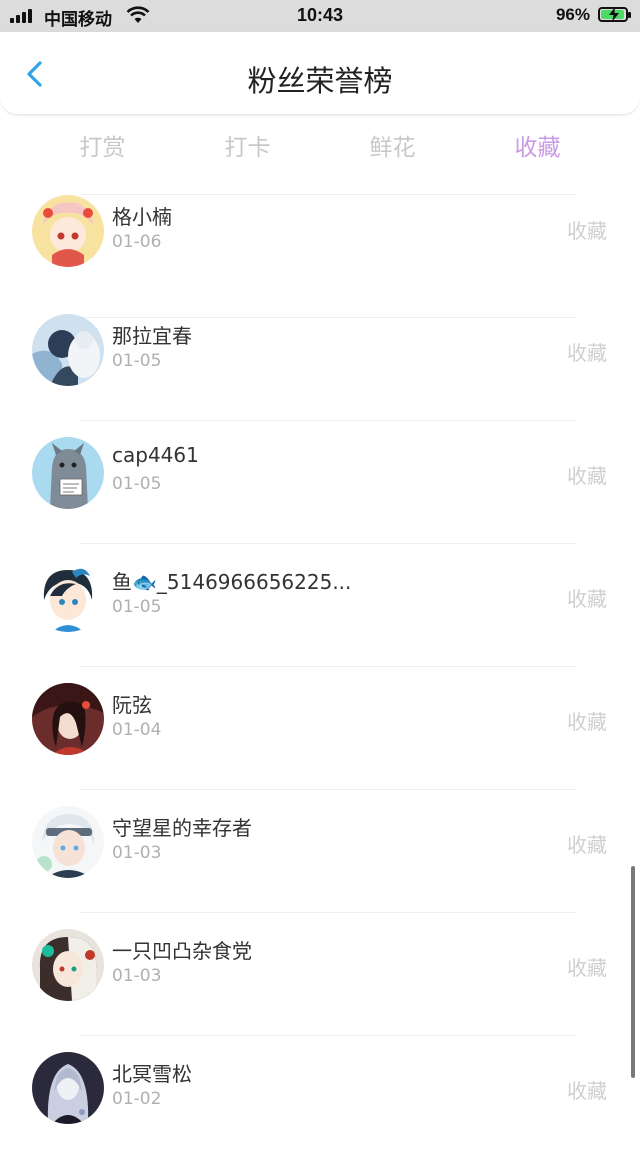 This screenshot has height=1159, width=640. Describe the element at coordinates (102, 145) in the screenshot. I see `tab-reward: 打赏` at that location.